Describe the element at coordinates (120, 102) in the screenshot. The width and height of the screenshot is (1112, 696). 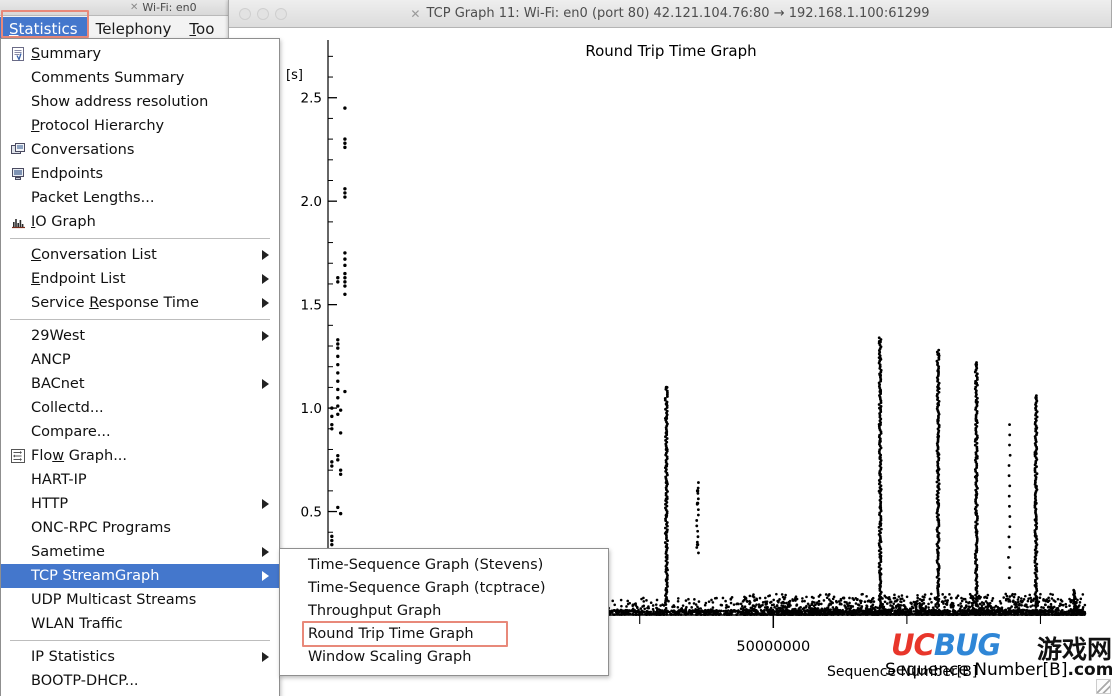
I see `menu-item-label: Show address resolution` at that location.